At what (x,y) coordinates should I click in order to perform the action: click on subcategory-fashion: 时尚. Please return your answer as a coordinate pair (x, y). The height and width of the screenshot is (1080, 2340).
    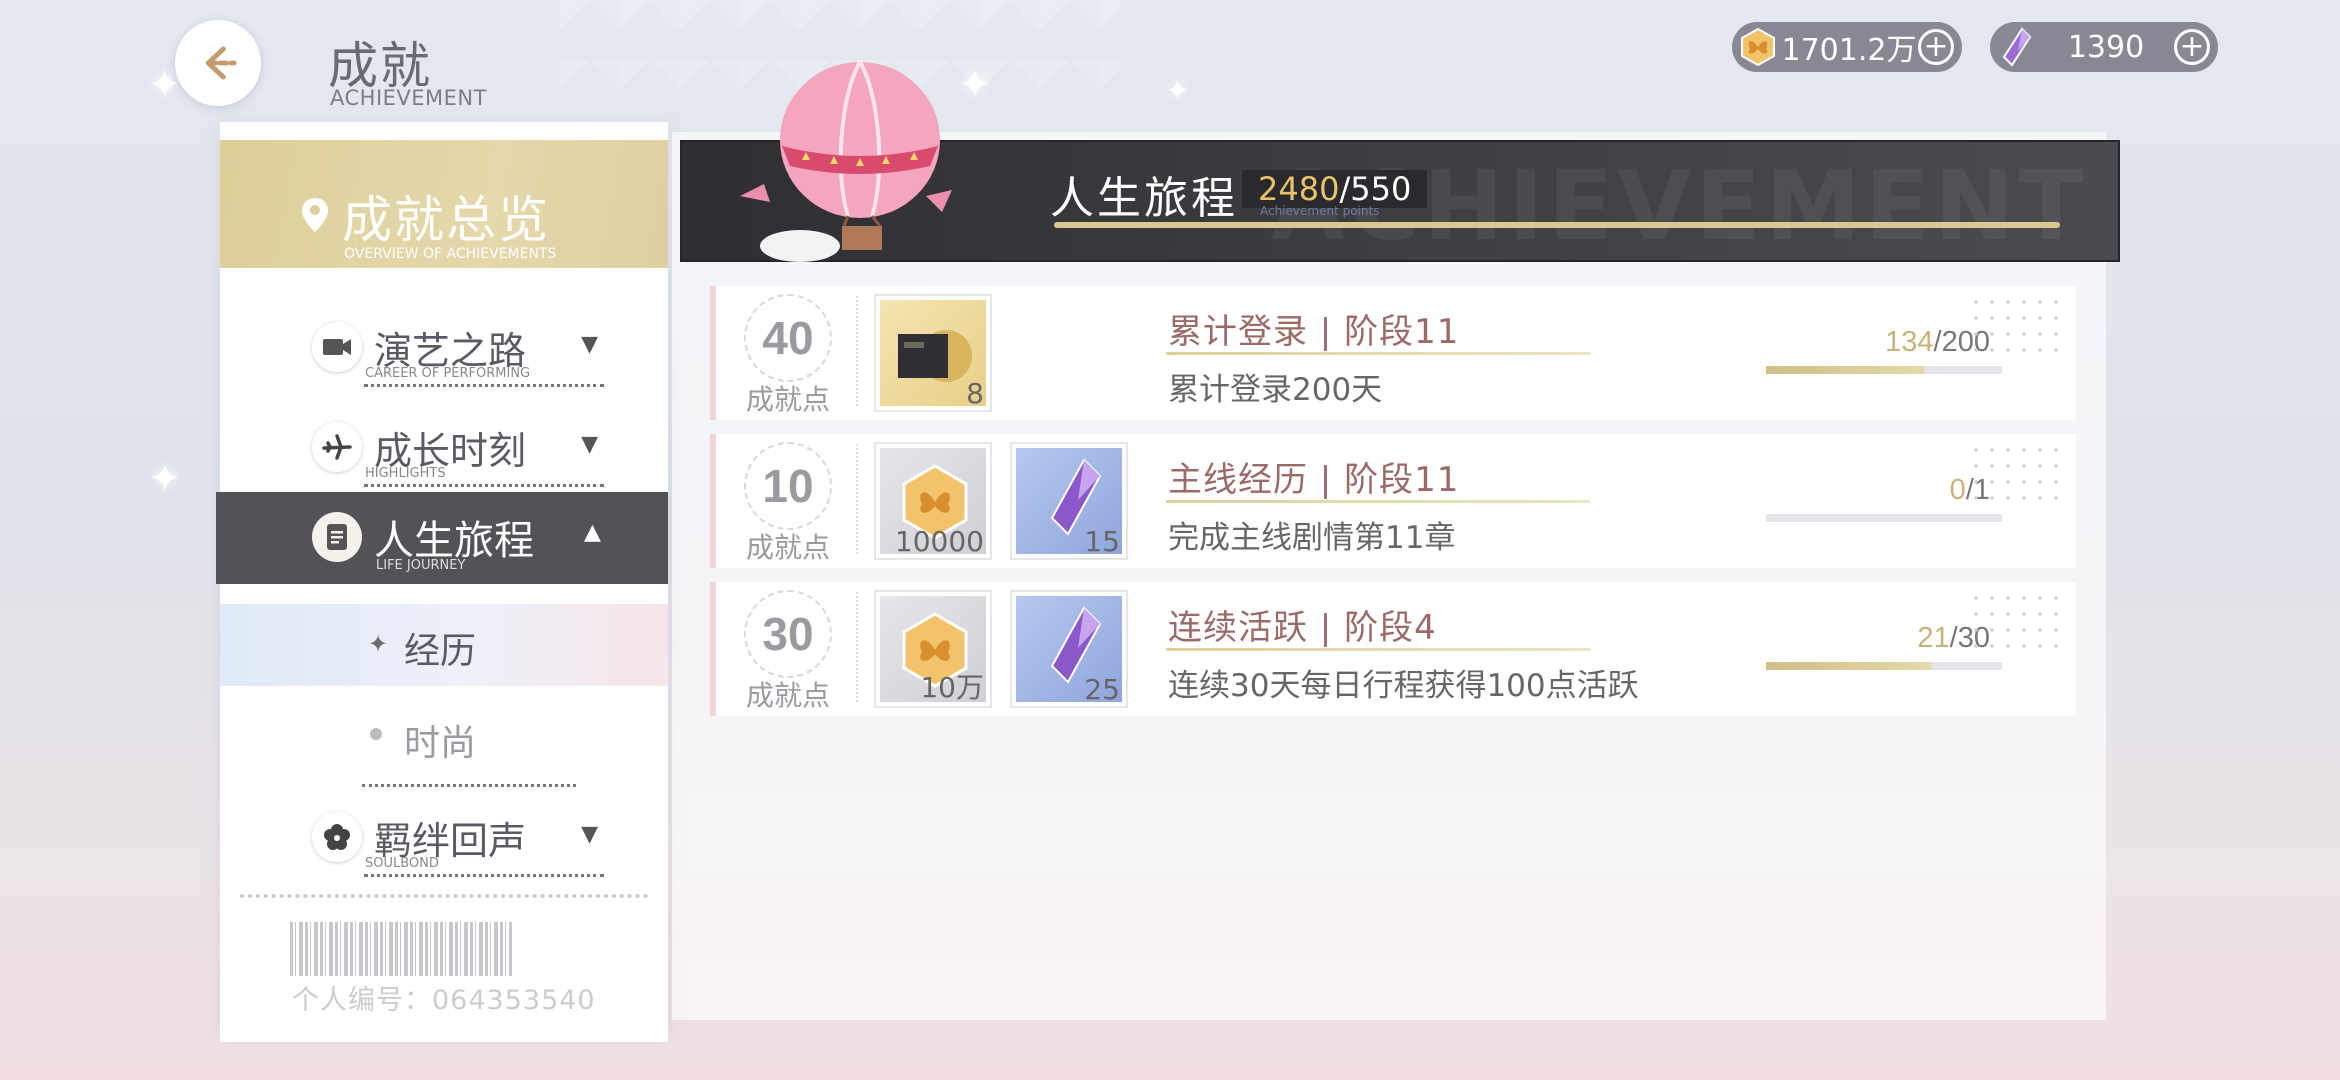
    Looking at the image, I should click on (444, 742).